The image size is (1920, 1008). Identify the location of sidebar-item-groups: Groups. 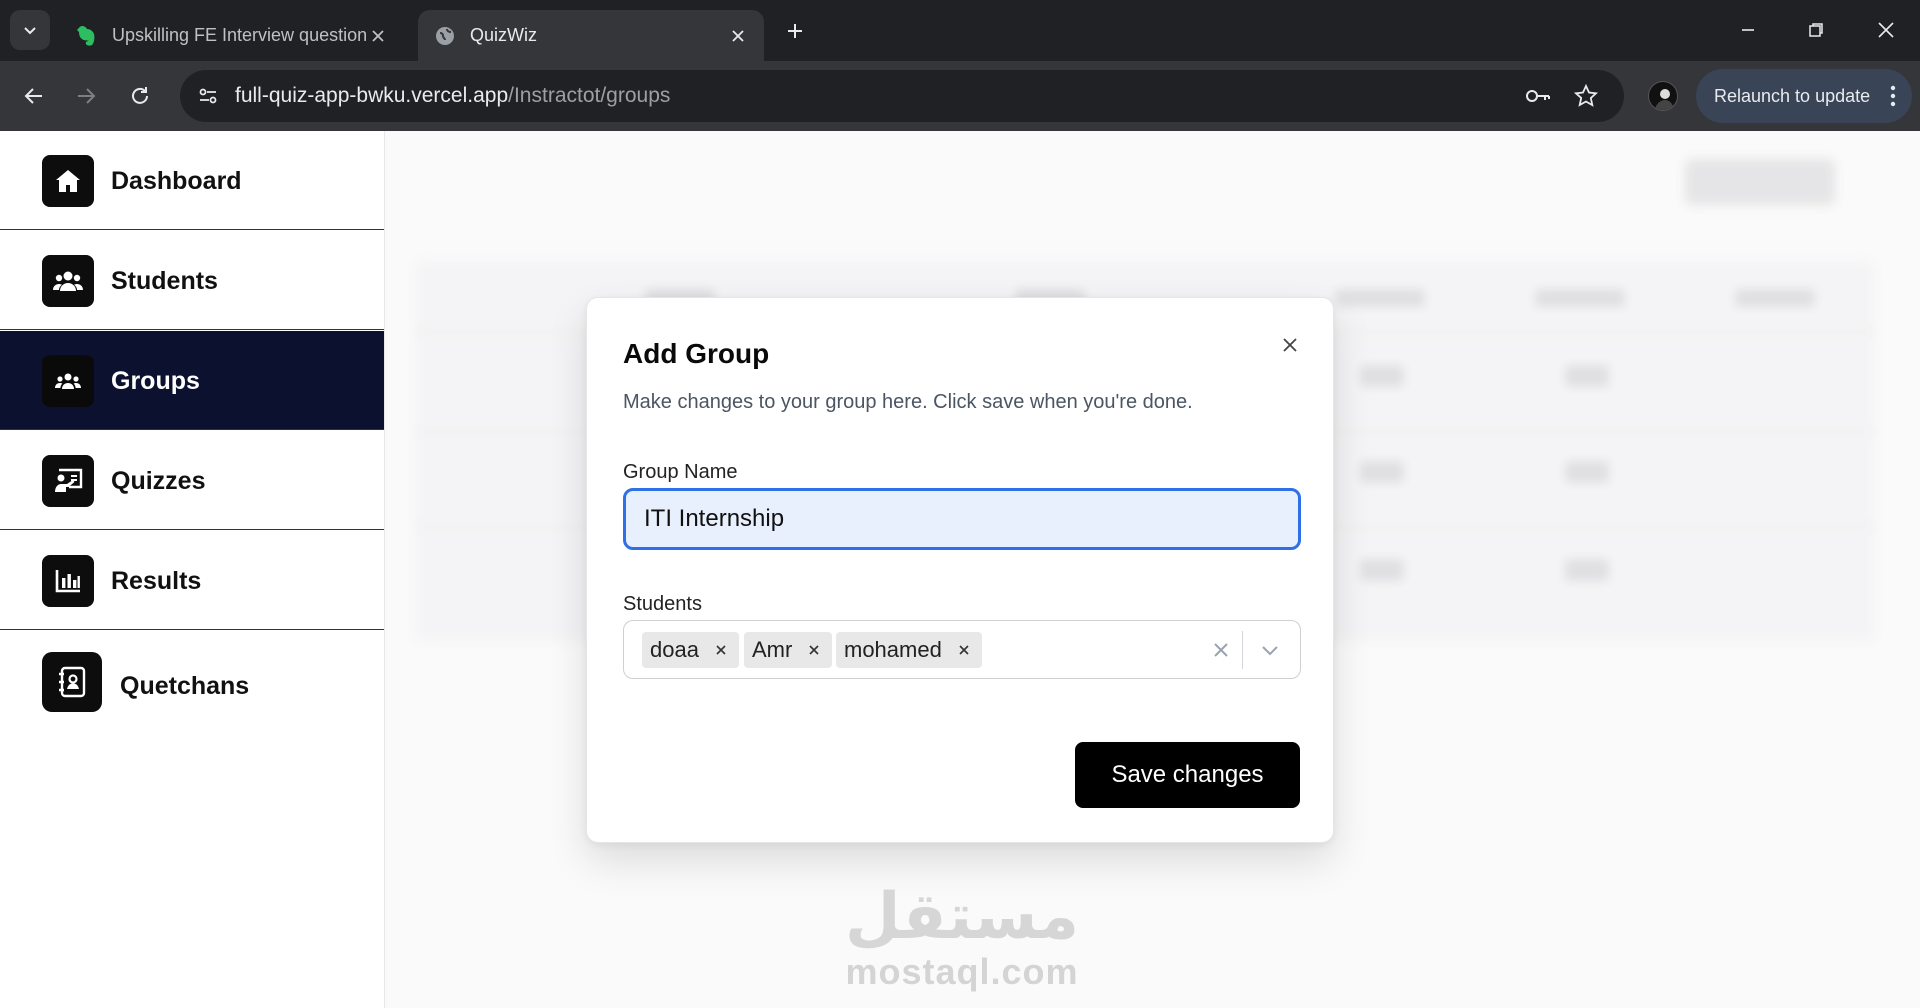
(192, 380).